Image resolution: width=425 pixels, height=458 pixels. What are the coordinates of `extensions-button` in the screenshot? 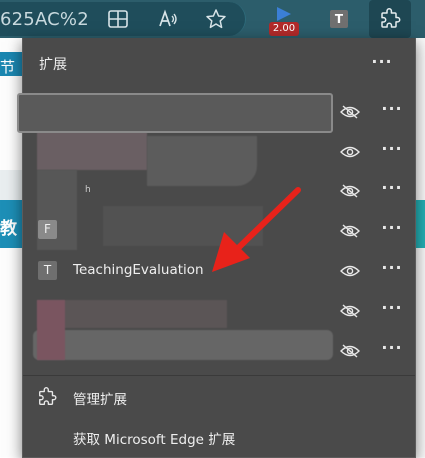 It's located at (390, 19).